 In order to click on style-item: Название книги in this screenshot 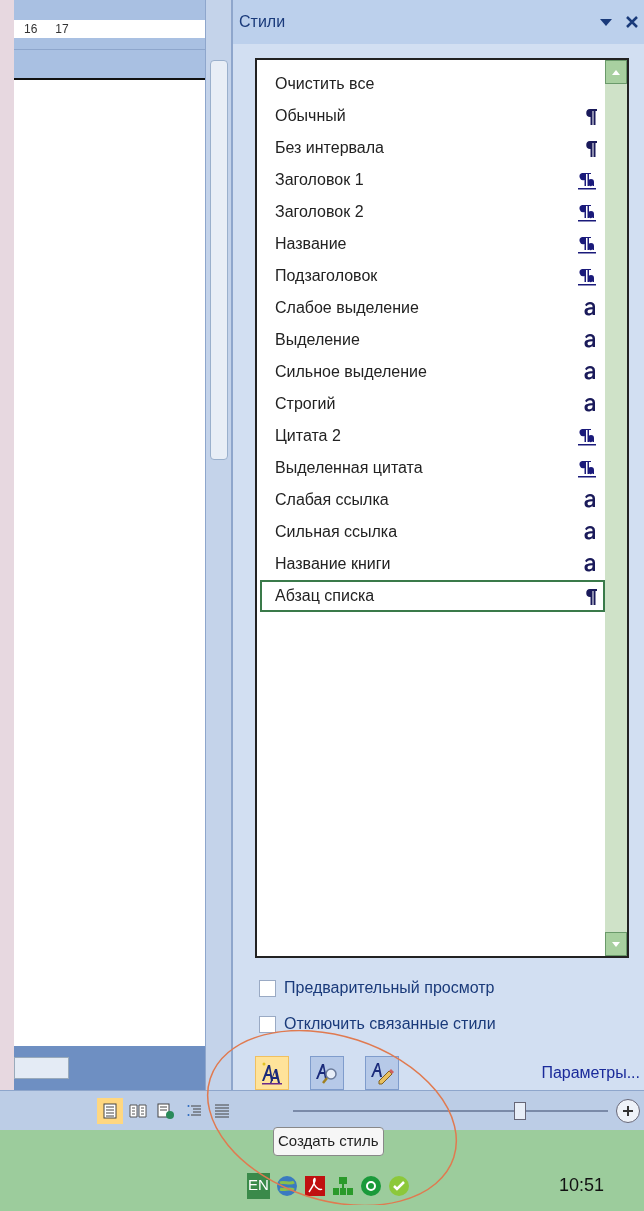, I will do `click(432, 564)`.